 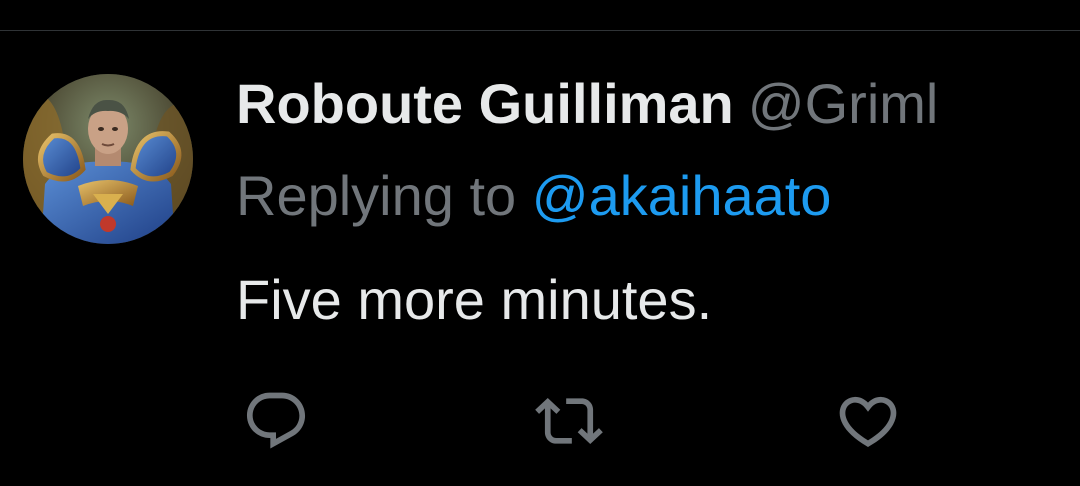 I want to click on retweet-icon, so click(x=569, y=421).